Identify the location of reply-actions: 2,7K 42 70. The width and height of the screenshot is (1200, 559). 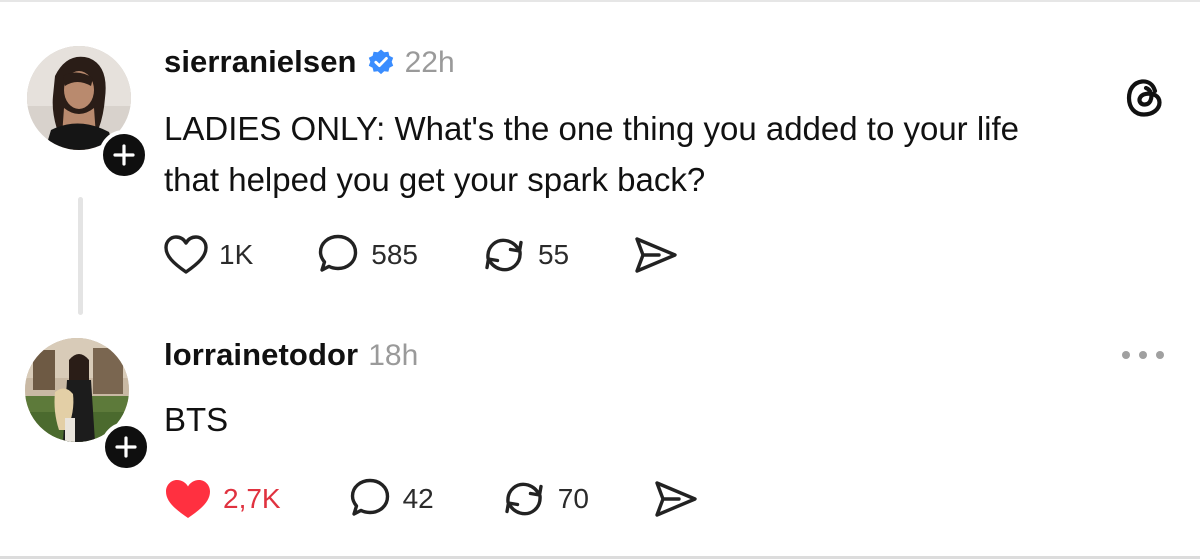
(431, 499).